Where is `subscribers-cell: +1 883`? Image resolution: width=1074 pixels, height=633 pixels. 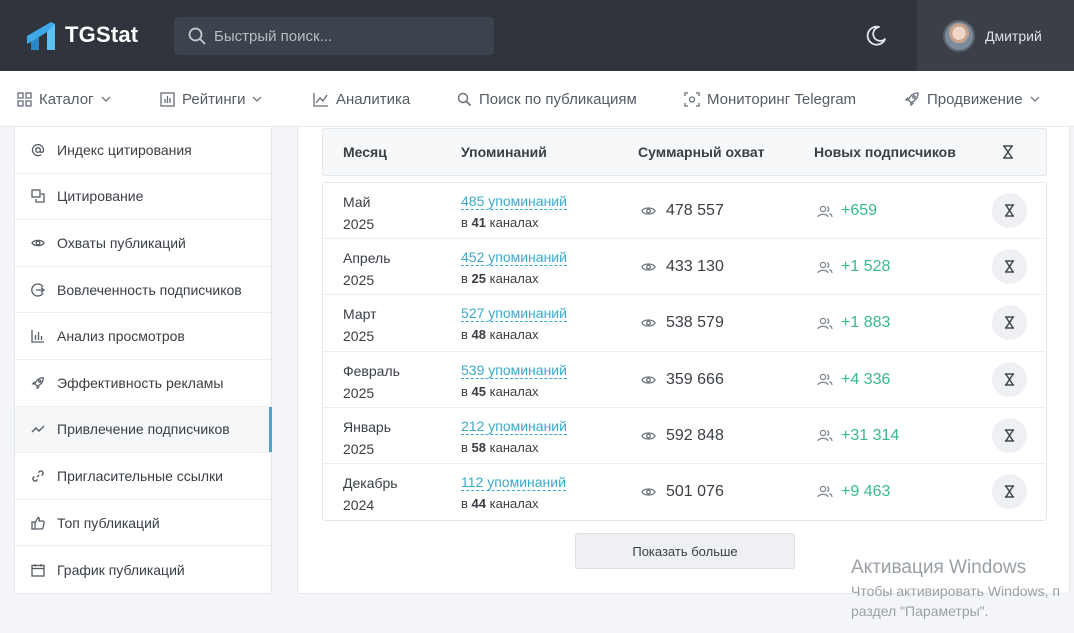 subscribers-cell: +1 883 is located at coordinates (853, 323).